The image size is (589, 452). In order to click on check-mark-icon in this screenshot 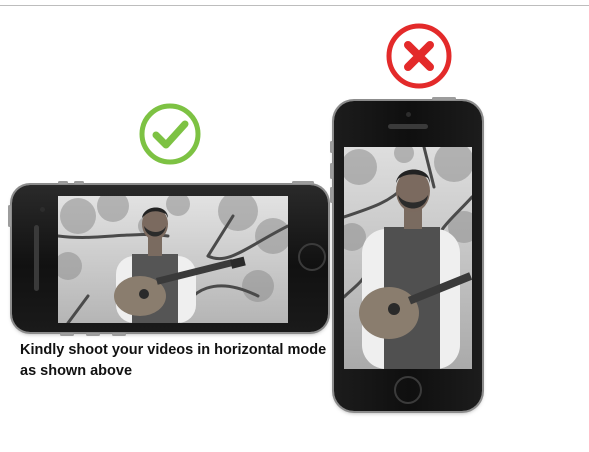, I will do `click(170, 134)`.